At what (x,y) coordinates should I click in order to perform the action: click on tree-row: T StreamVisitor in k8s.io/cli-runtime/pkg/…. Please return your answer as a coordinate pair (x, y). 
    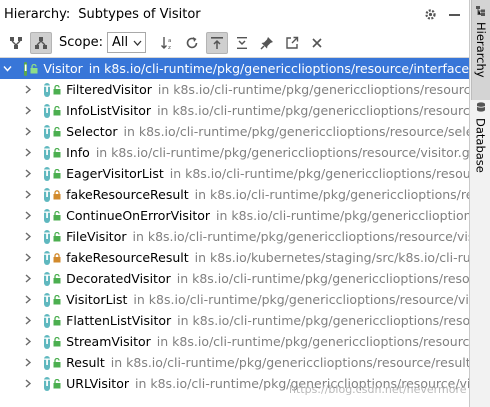
    Looking at the image, I should click on (234, 341).